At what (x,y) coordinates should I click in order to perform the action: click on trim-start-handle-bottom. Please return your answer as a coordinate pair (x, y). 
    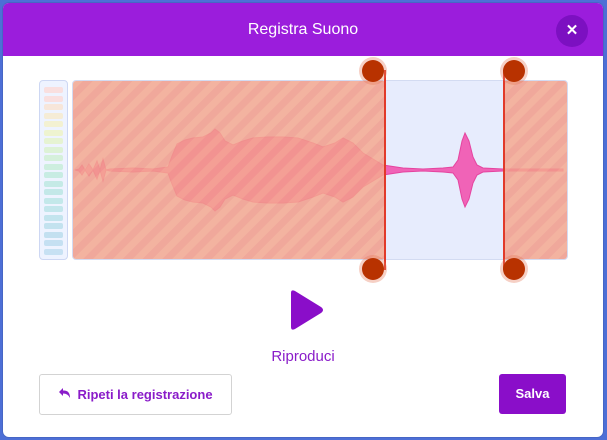
    Looking at the image, I should click on (373, 269).